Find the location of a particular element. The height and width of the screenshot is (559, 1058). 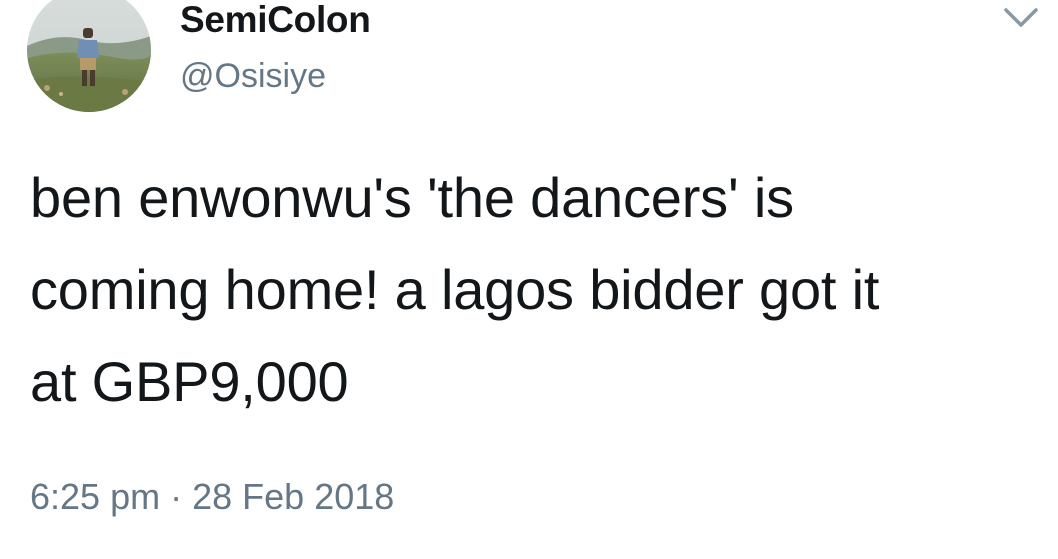

author-name: SemiColon is located at coordinates (275, 20).